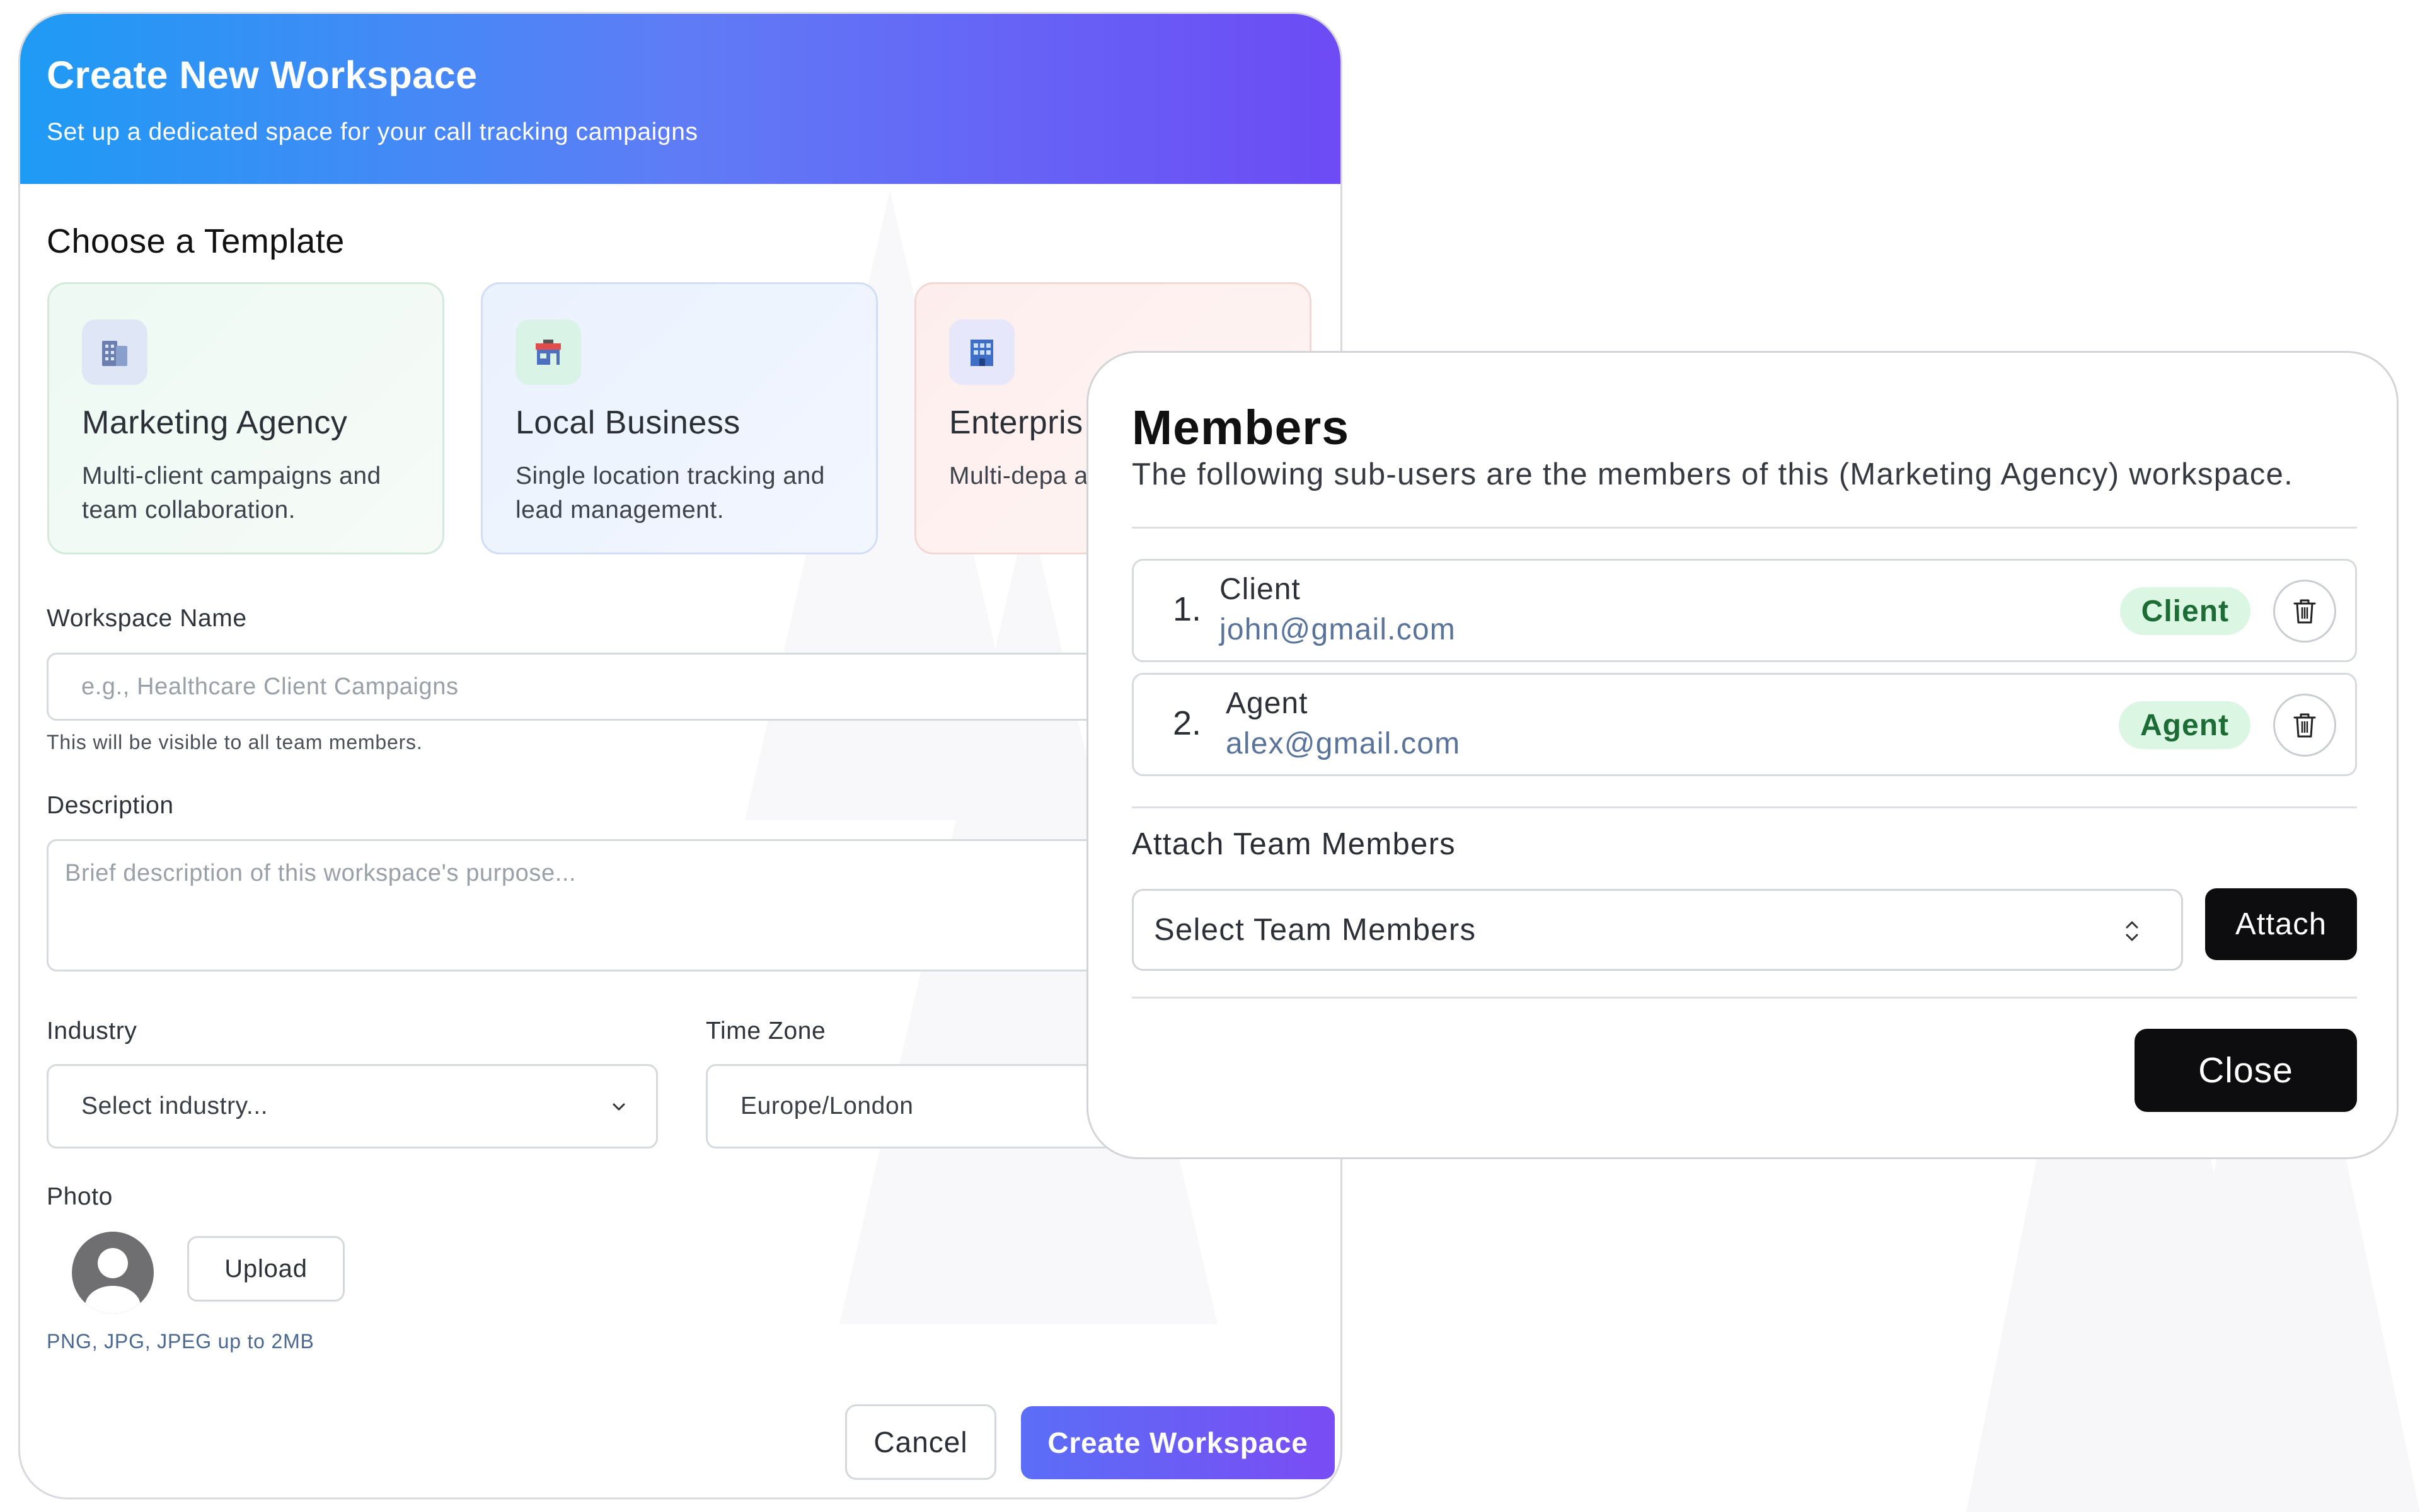 The width and height of the screenshot is (2420, 1512). What do you see at coordinates (1745, 610) in the screenshot?
I see `member-row: 1. Client john@gmail.com Client` at bounding box center [1745, 610].